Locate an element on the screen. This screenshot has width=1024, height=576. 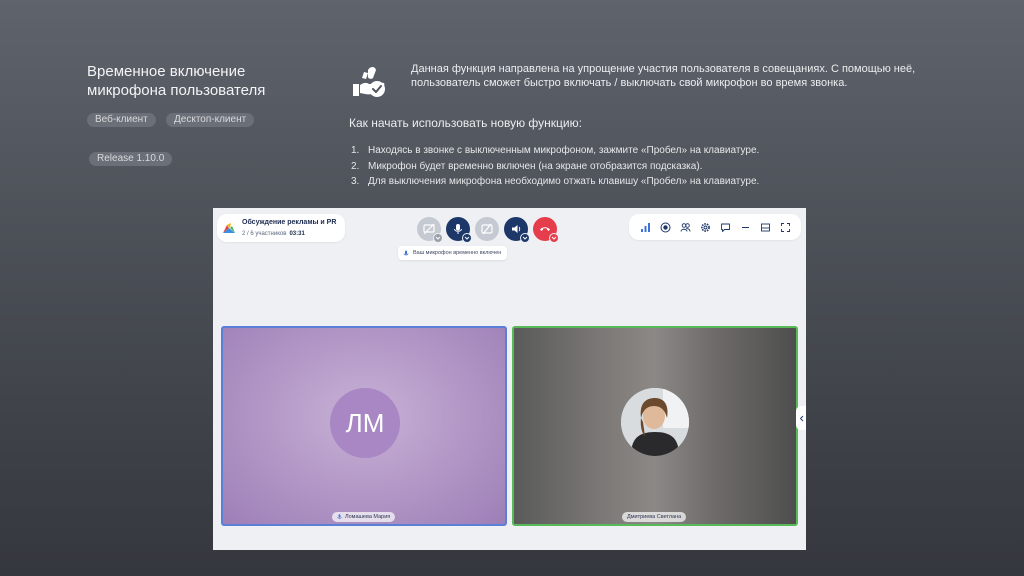
fullscreen-icon is located at coordinates (785, 227).